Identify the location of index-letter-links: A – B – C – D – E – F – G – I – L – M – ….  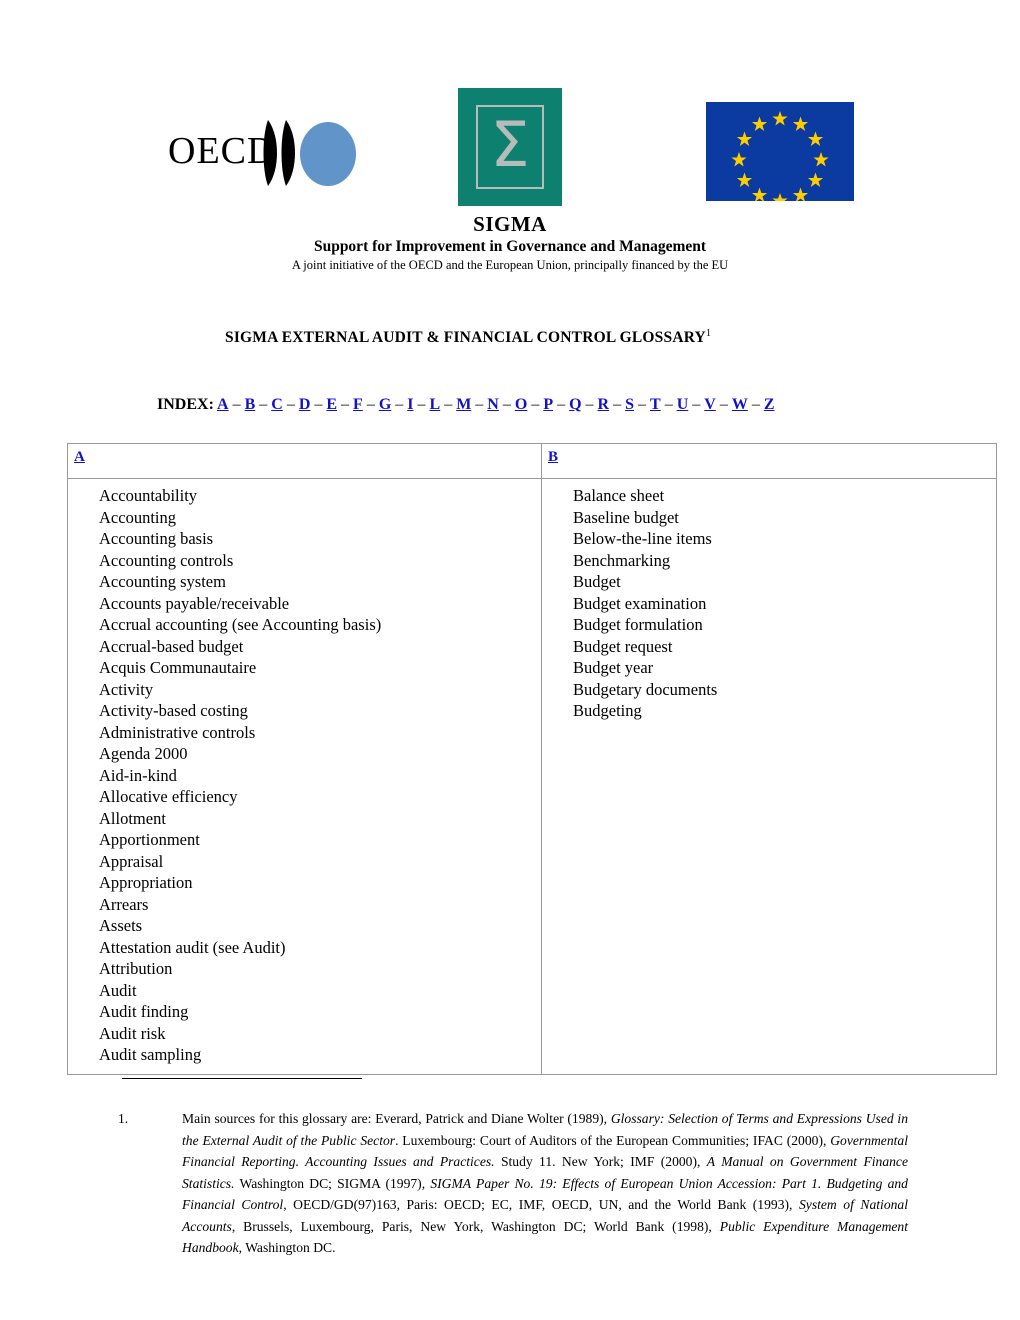
(495, 404).